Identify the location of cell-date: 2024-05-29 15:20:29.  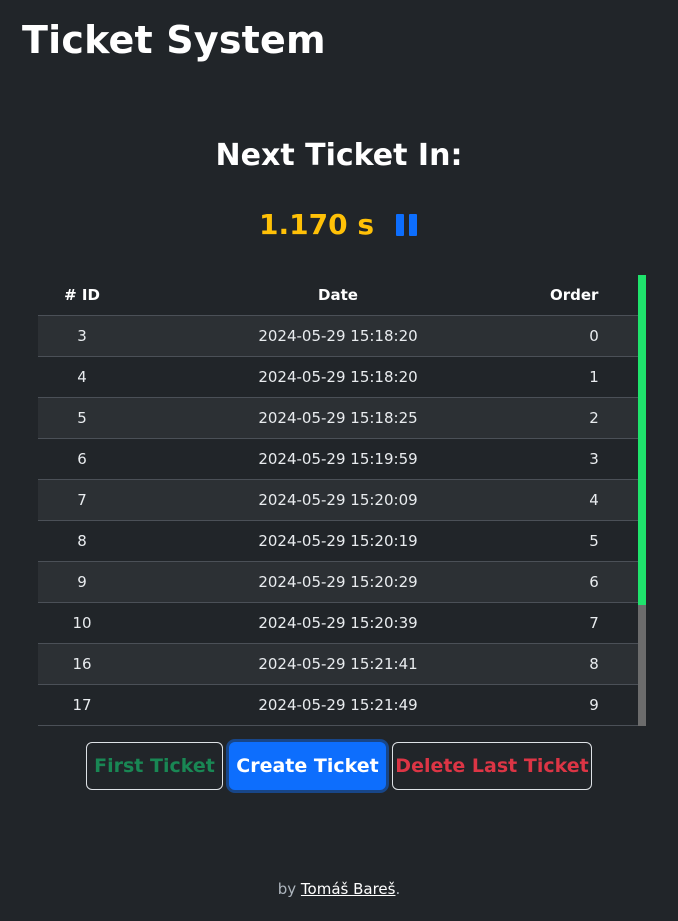
(338, 582).